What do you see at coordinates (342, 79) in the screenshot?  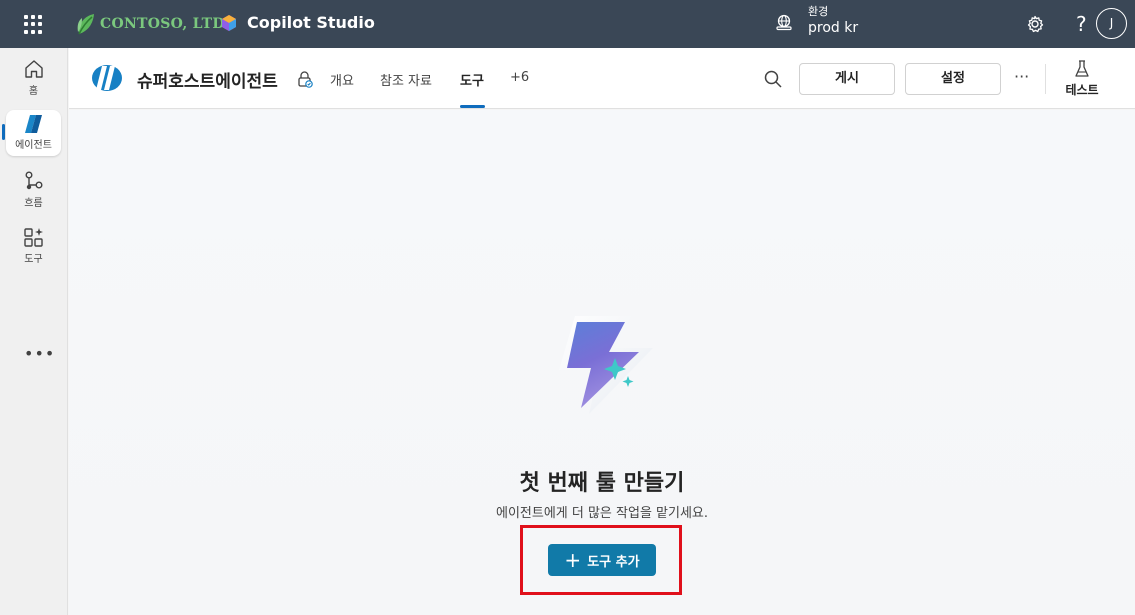 I see `tab-overview: 개요` at bounding box center [342, 79].